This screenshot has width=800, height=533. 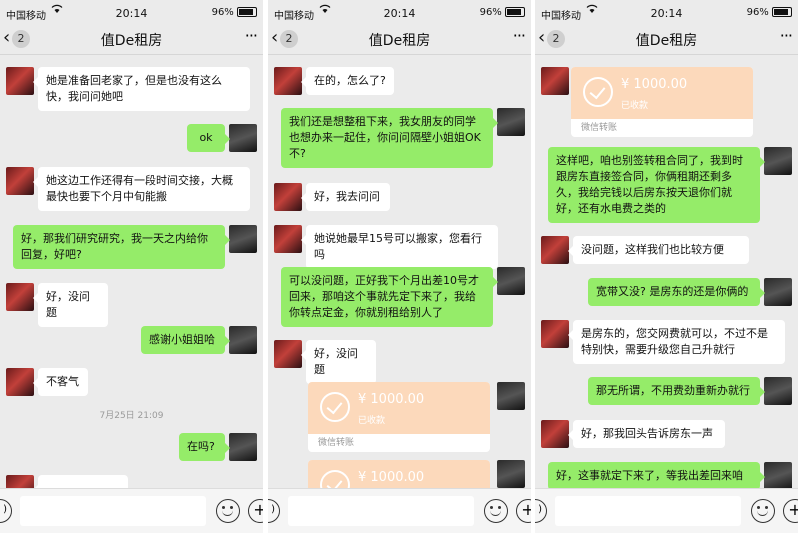 I want to click on message-timestamp: 7月25日 21:09, so click(x=131, y=416).